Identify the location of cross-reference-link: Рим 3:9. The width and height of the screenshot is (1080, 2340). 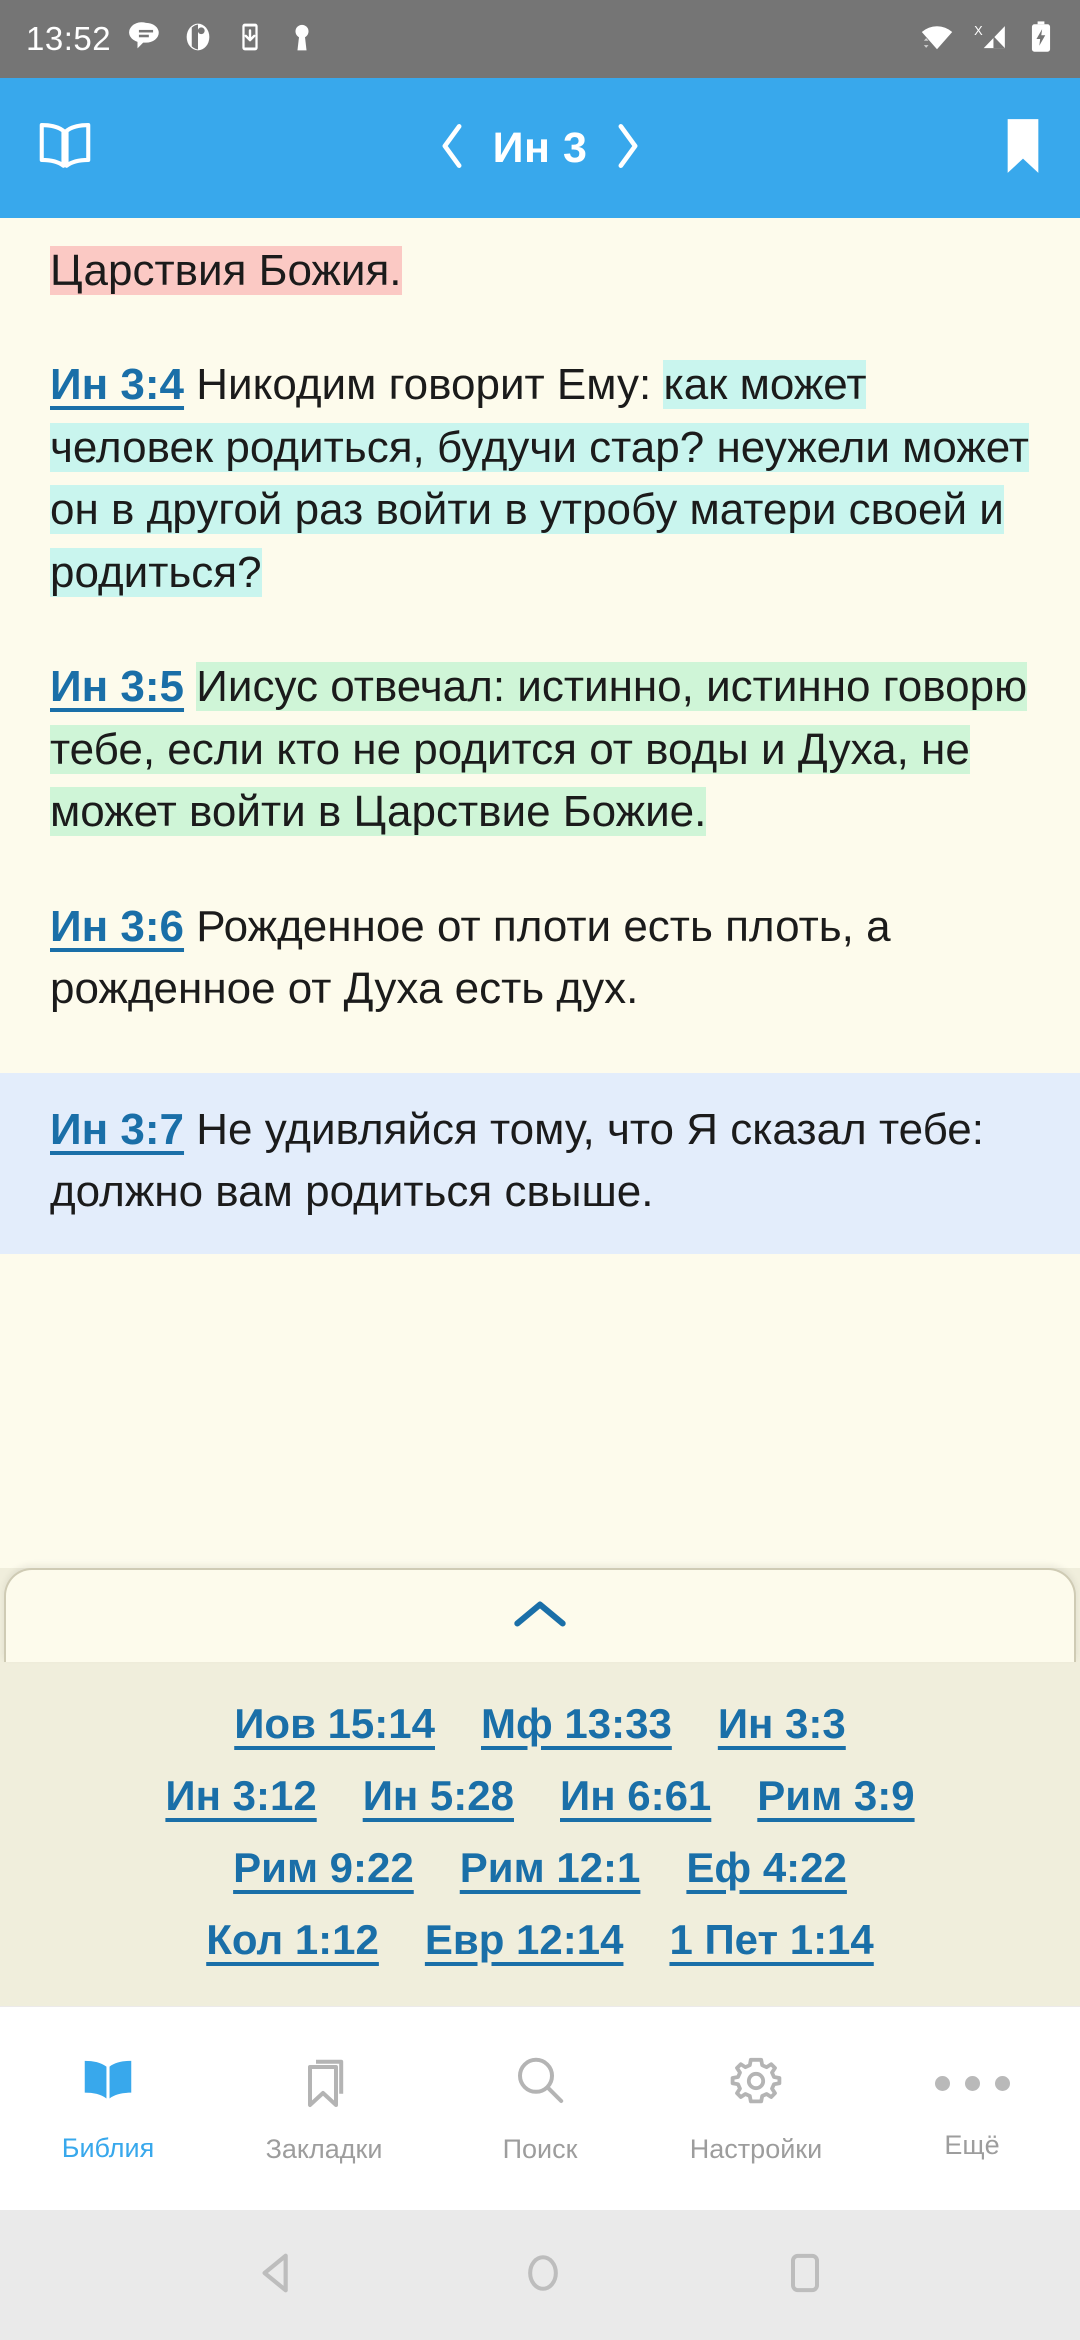
(835, 1796).